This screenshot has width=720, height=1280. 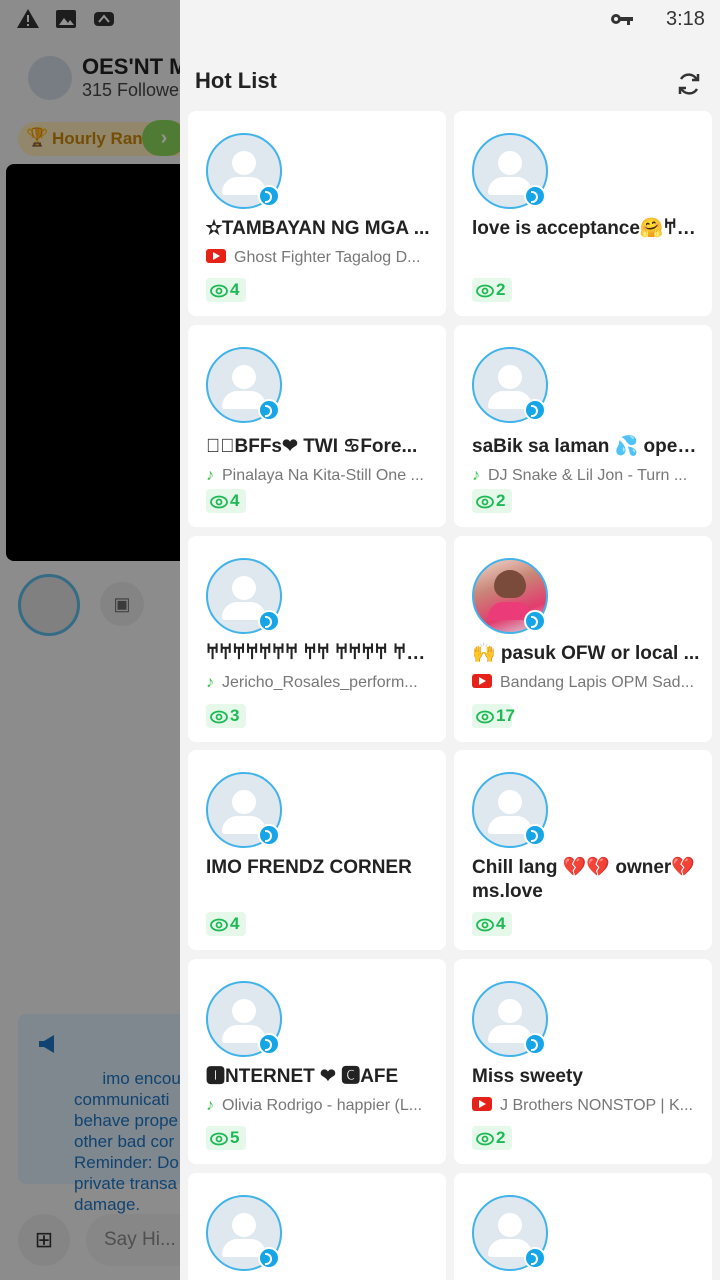 I want to click on viewer-count-value: 3, so click(x=235, y=715).